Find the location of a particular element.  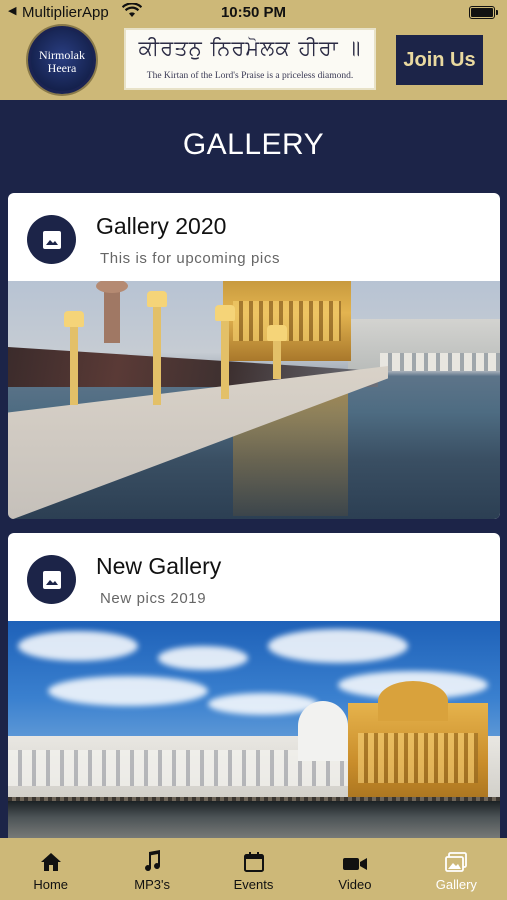

photo-white-dome is located at coordinates (323, 731).